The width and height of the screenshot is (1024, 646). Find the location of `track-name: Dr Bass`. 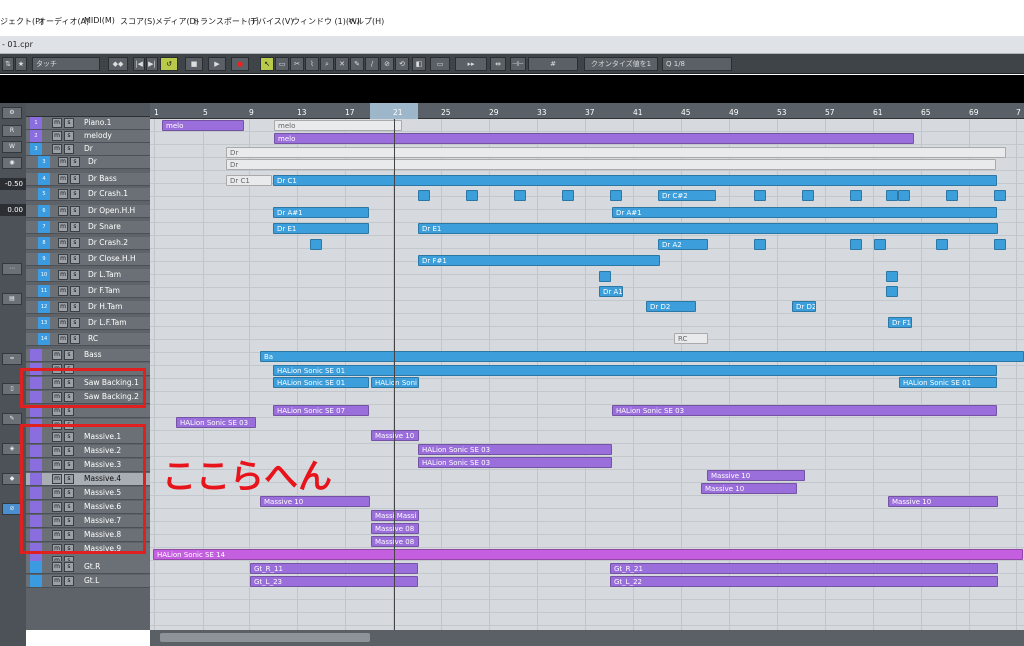

track-name: Dr Bass is located at coordinates (102, 178).